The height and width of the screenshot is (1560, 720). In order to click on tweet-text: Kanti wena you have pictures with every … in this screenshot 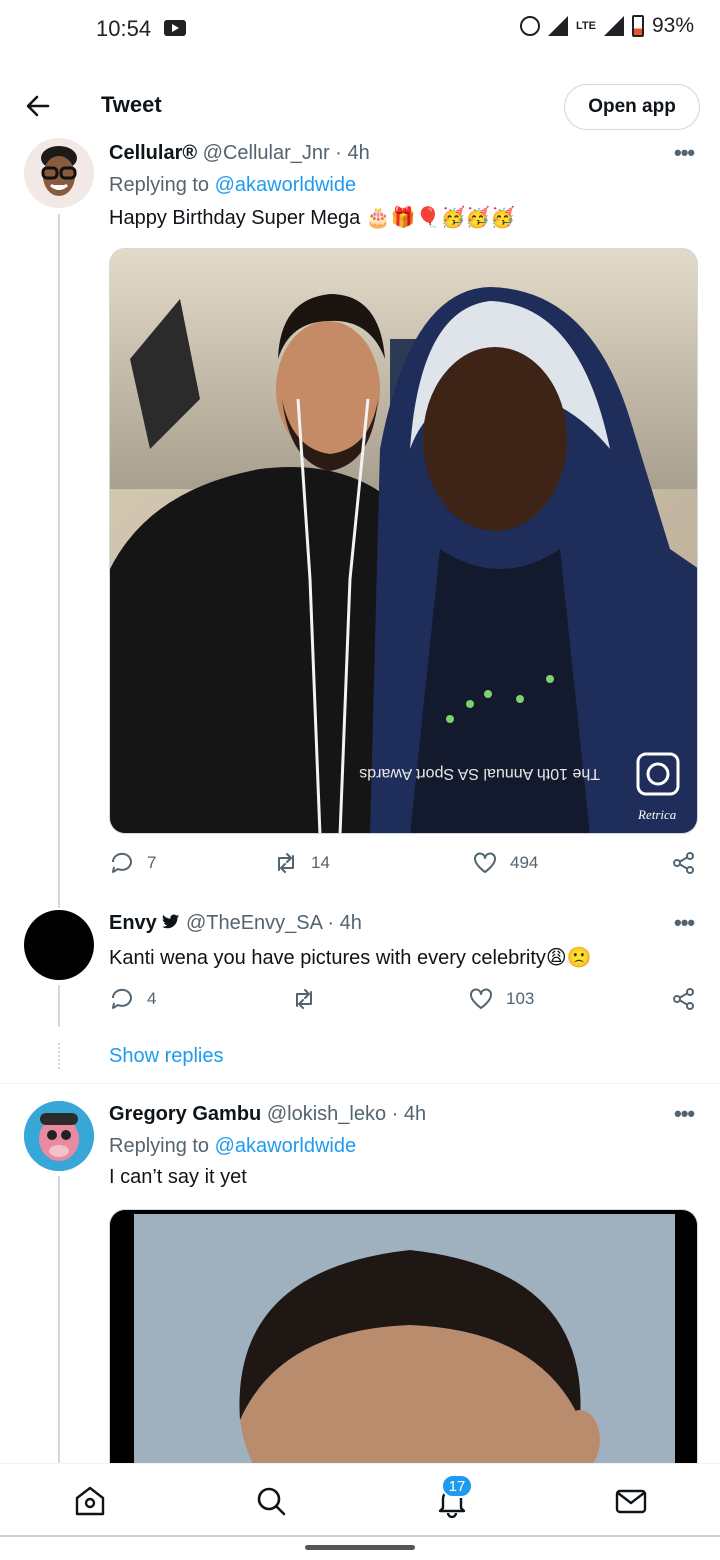, I will do `click(350, 957)`.